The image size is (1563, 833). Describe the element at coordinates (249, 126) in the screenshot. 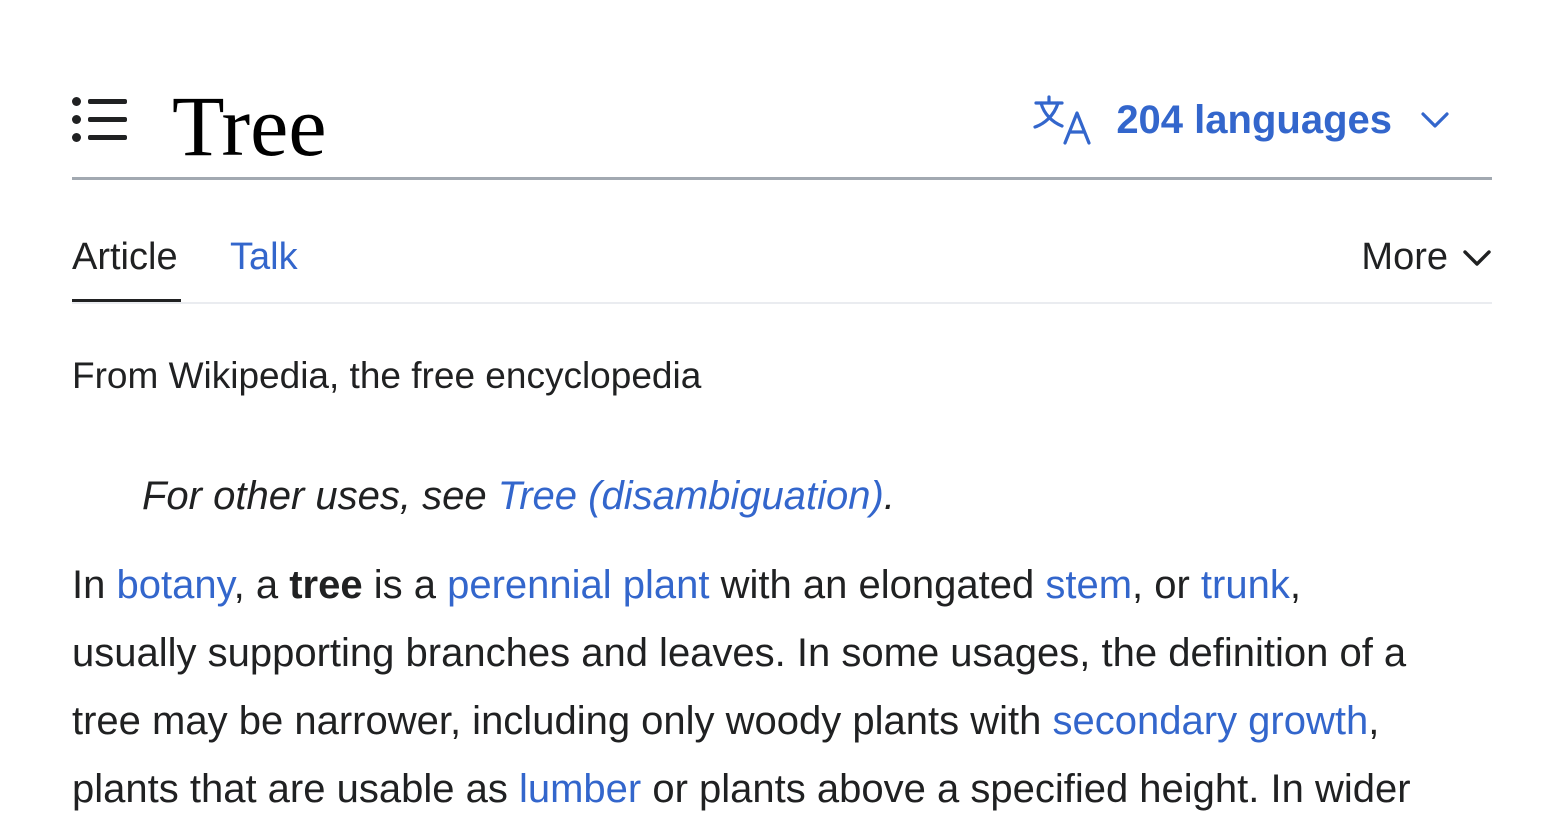

I see `page-title: Tree` at that location.